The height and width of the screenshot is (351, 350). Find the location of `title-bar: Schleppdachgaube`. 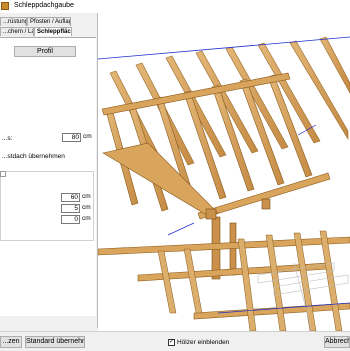

title-bar: Schleppdachgaube is located at coordinates (175, 7).